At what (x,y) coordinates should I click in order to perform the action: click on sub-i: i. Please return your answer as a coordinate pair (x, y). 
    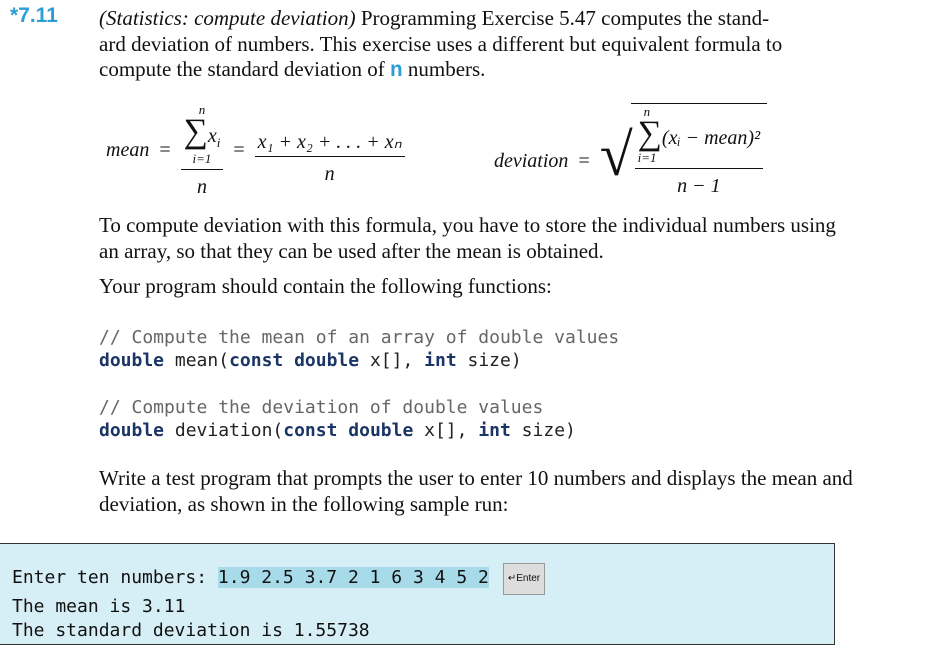
    Looking at the image, I should click on (218, 142).